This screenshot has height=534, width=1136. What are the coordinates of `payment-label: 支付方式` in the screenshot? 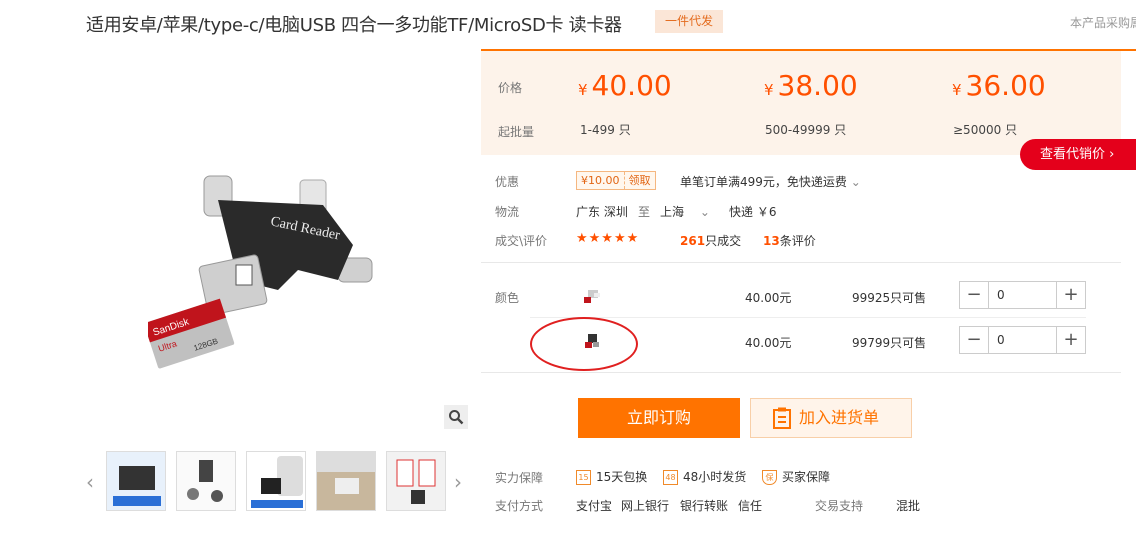 It's located at (519, 506).